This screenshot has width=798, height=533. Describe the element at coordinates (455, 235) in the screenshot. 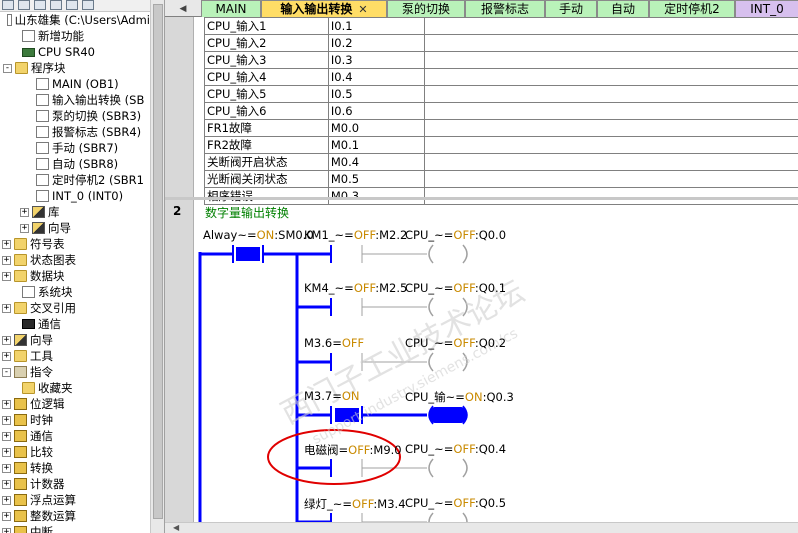

I see `coil-label: CPU_~=OFF:Q0.0` at that location.